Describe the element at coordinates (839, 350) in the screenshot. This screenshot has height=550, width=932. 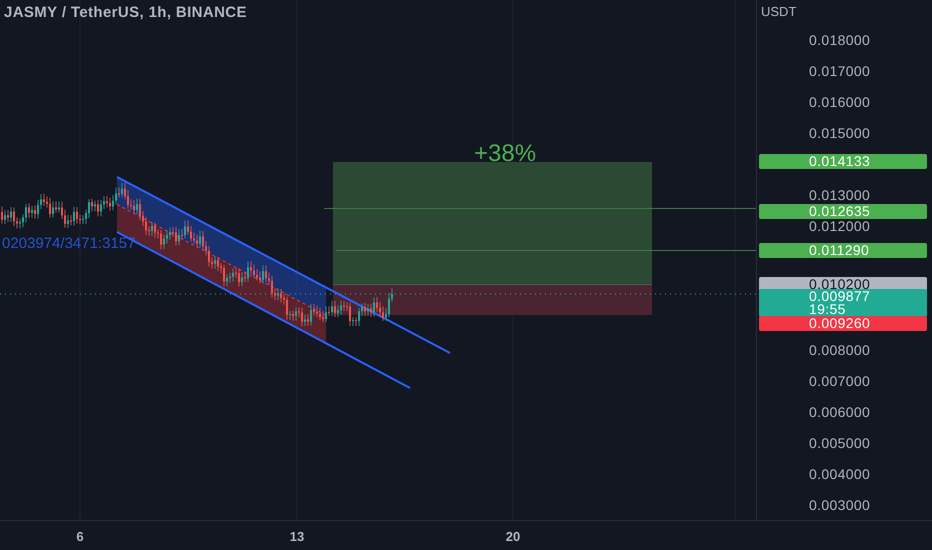
I see `price-tick: 0.008000` at that location.